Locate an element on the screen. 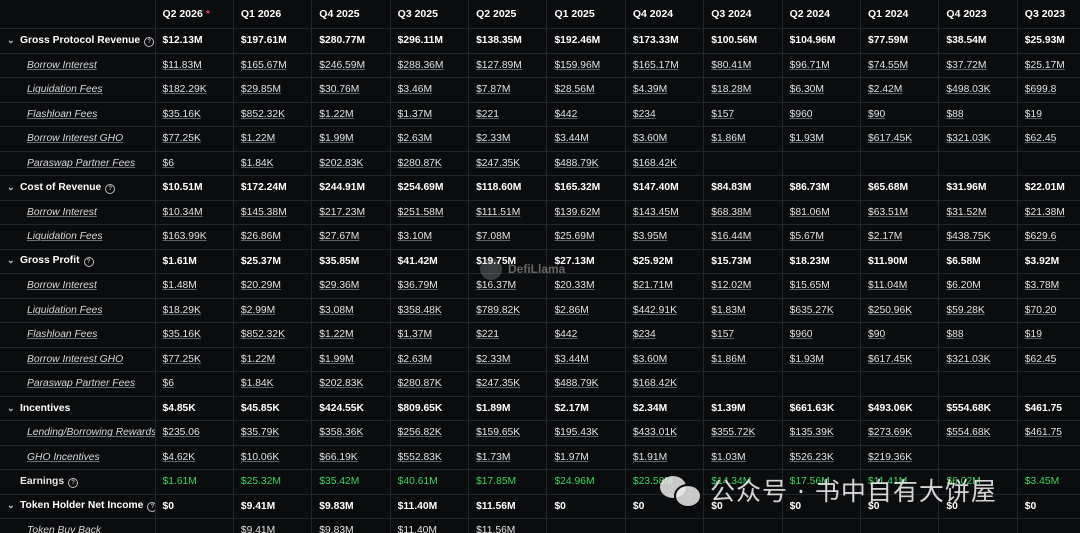 This screenshot has width=1080, height=533. cell-value: $17.56M is located at coordinates (809, 482).